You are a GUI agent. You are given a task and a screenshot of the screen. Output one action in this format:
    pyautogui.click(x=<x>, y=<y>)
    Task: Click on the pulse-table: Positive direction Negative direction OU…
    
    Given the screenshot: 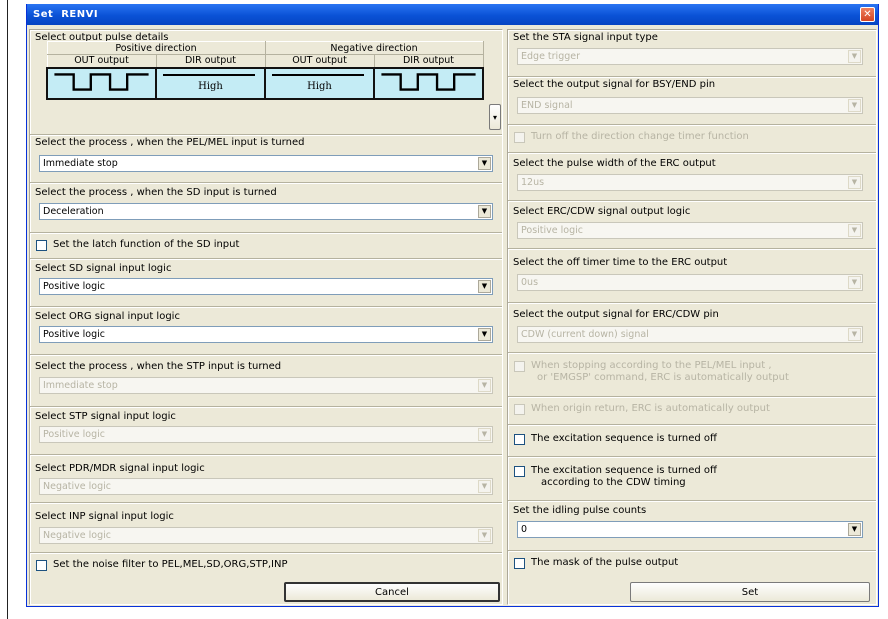 What is the action you would take?
    pyautogui.click(x=265, y=70)
    